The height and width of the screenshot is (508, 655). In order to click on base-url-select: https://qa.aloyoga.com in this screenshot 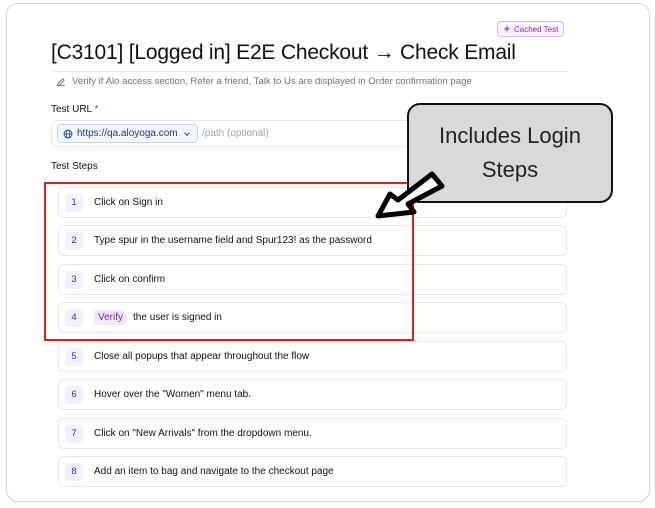, I will do `click(127, 133)`.